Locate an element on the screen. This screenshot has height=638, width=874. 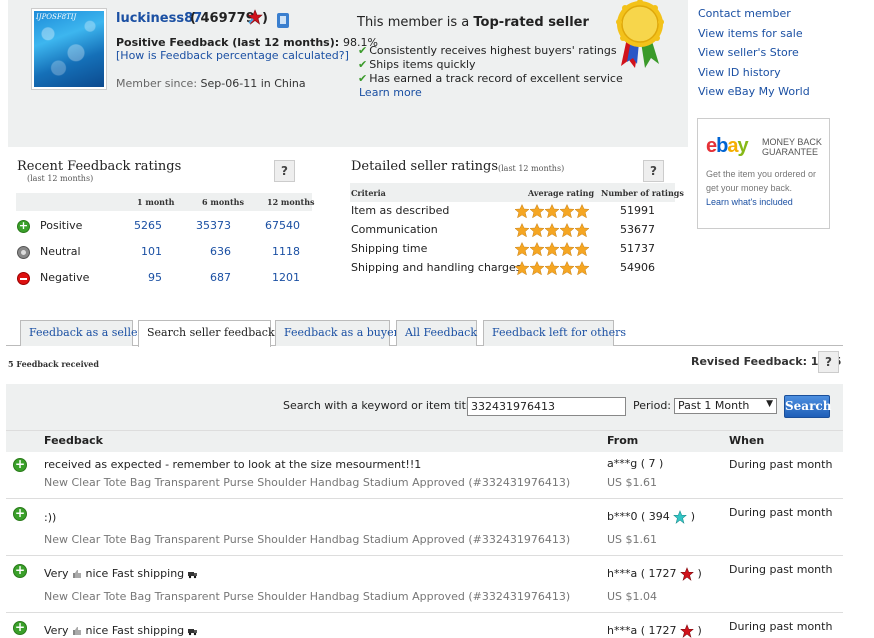
seller-avatar-frame: IJPOSF8TIJ is located at coordinates (69, 49).